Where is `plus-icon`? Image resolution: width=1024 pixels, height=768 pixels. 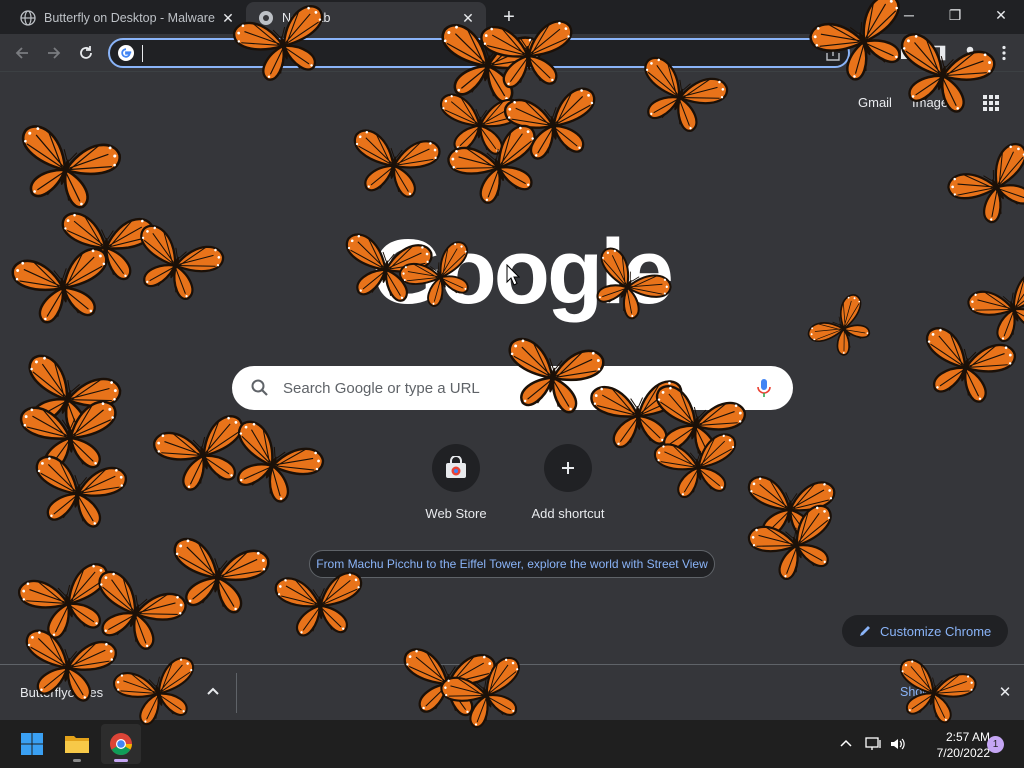 plus-icon is located at coordinates (568, 468).